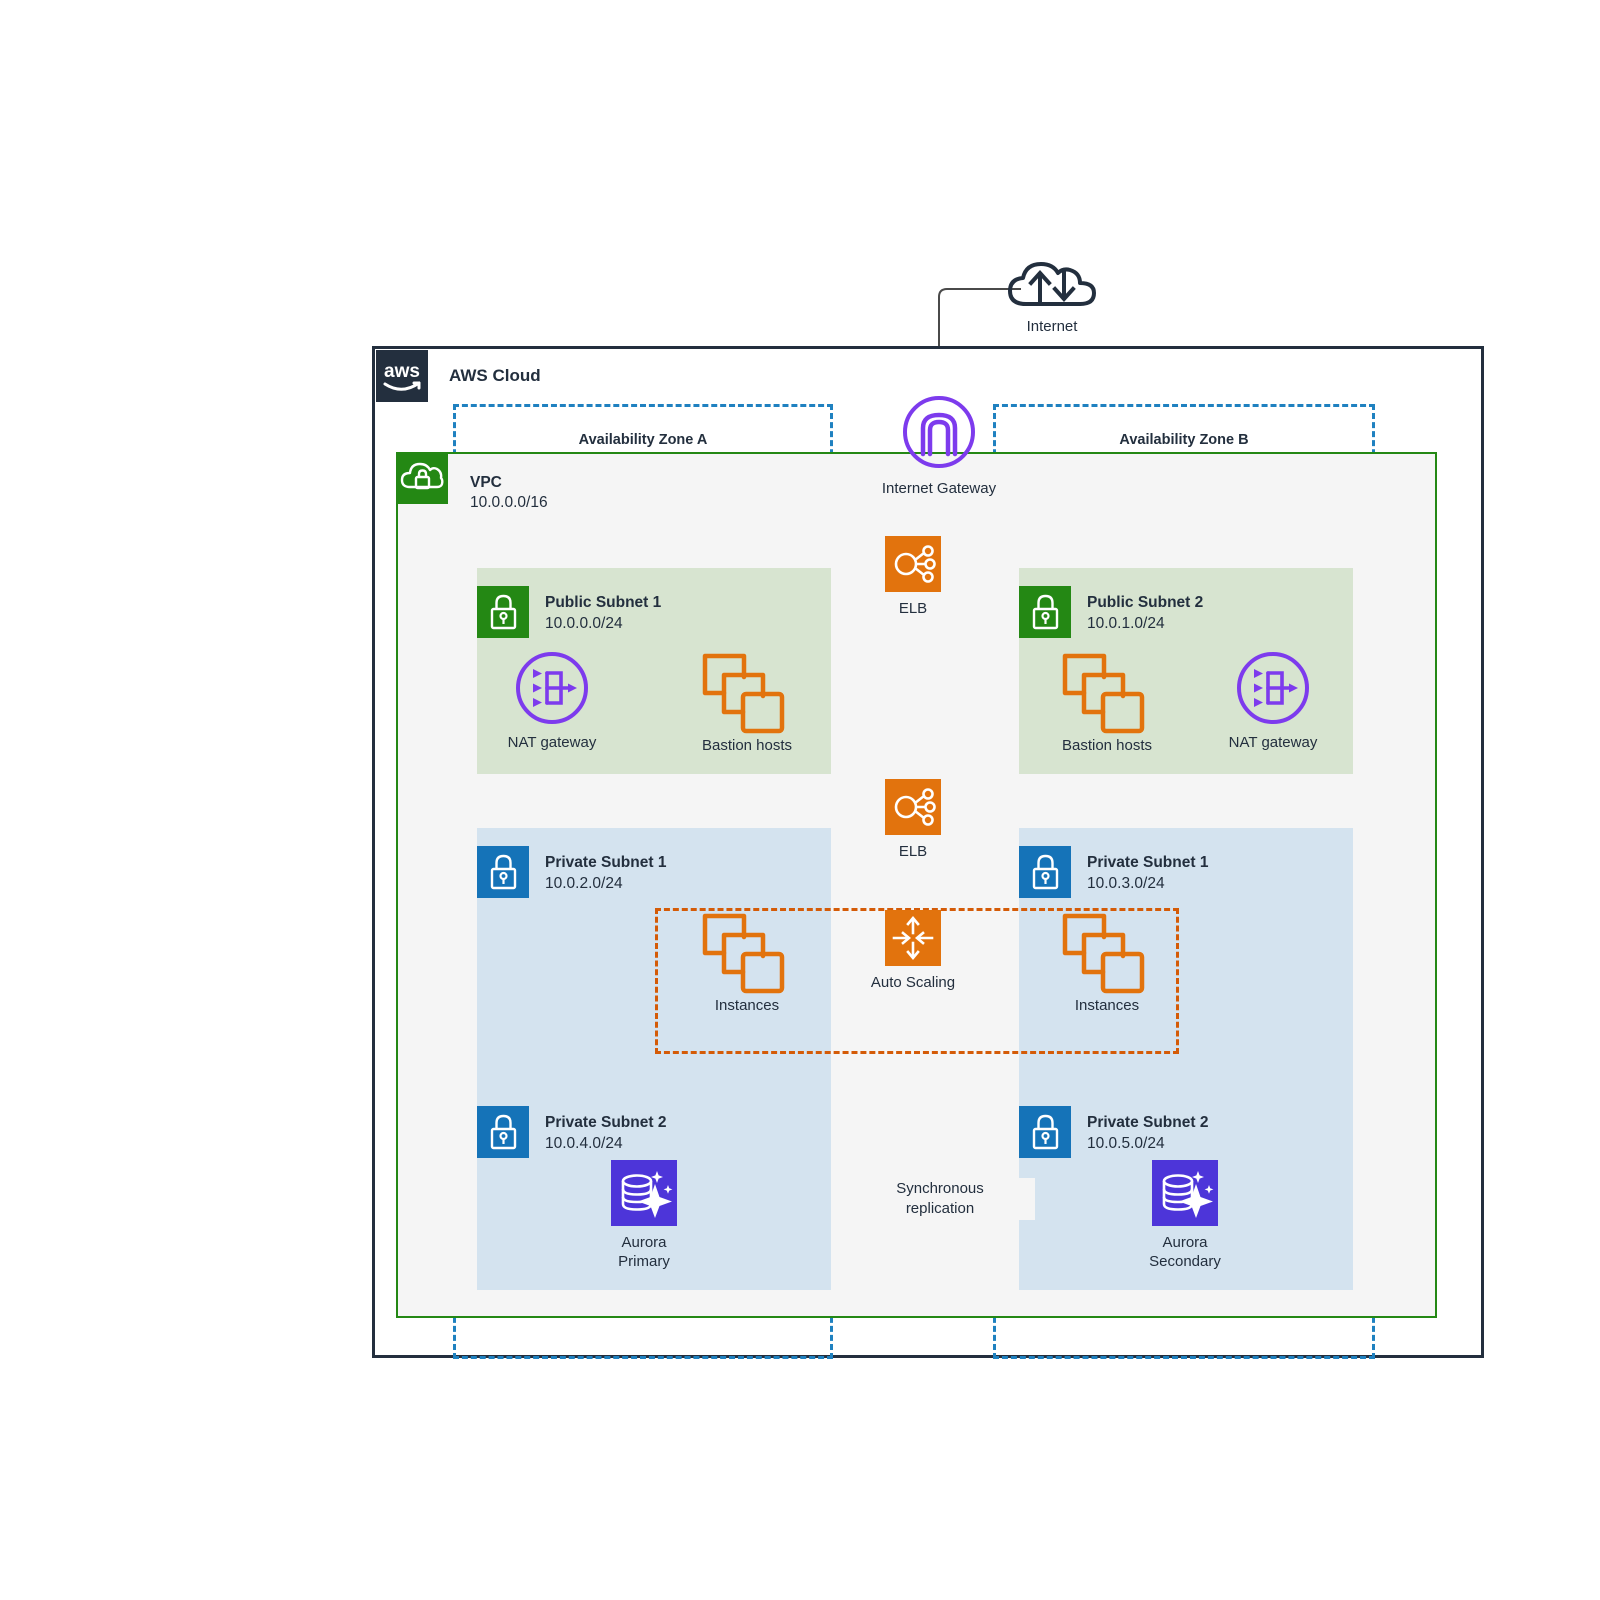 The height and width of the screenshot is (1600, 1600). Describe the element at coordinates (913, 938) in the screenshot. I see `auto-scaling-icon` at that location.